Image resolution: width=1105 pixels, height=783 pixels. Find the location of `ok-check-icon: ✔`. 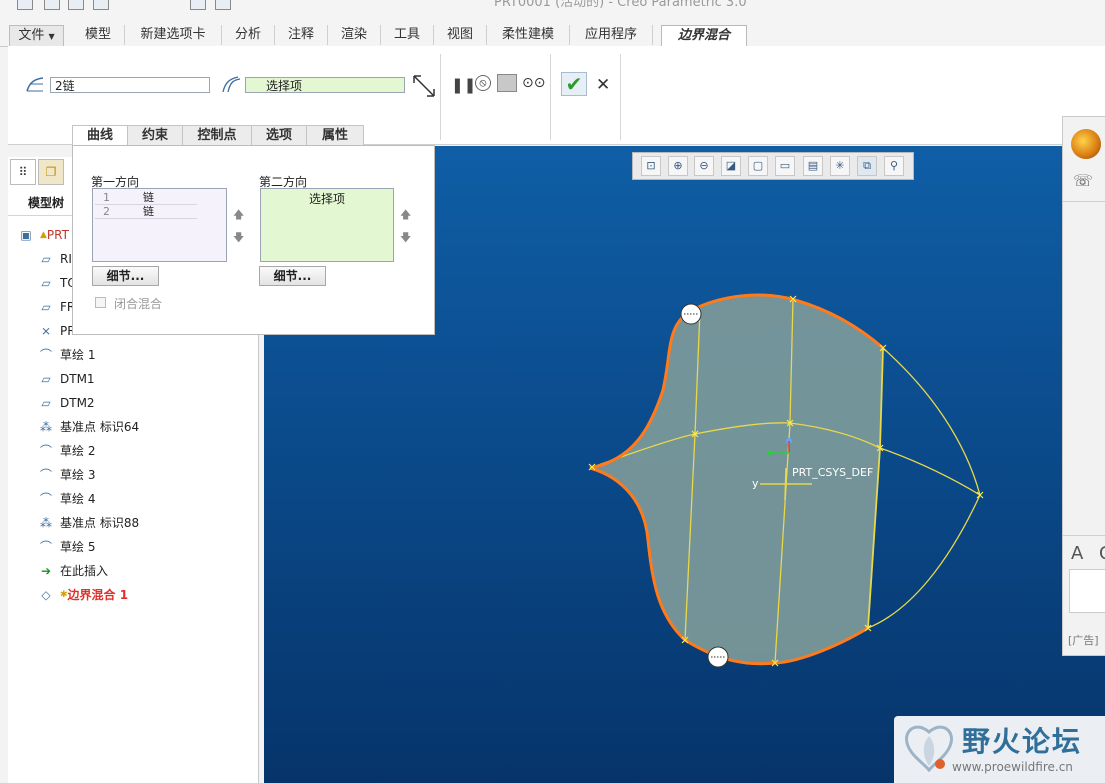

ok-check-icon: ✔ is located at coordinates (574, 84).